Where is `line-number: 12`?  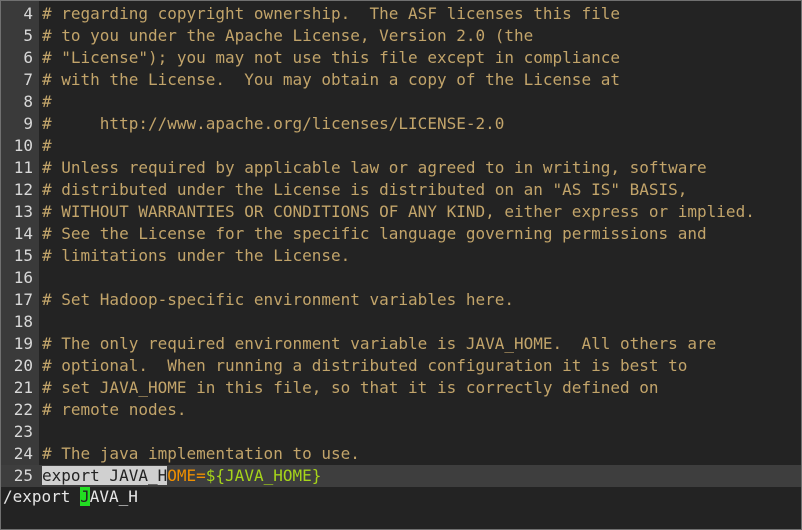 line-number: 12 is located at coordinates (23, 189).